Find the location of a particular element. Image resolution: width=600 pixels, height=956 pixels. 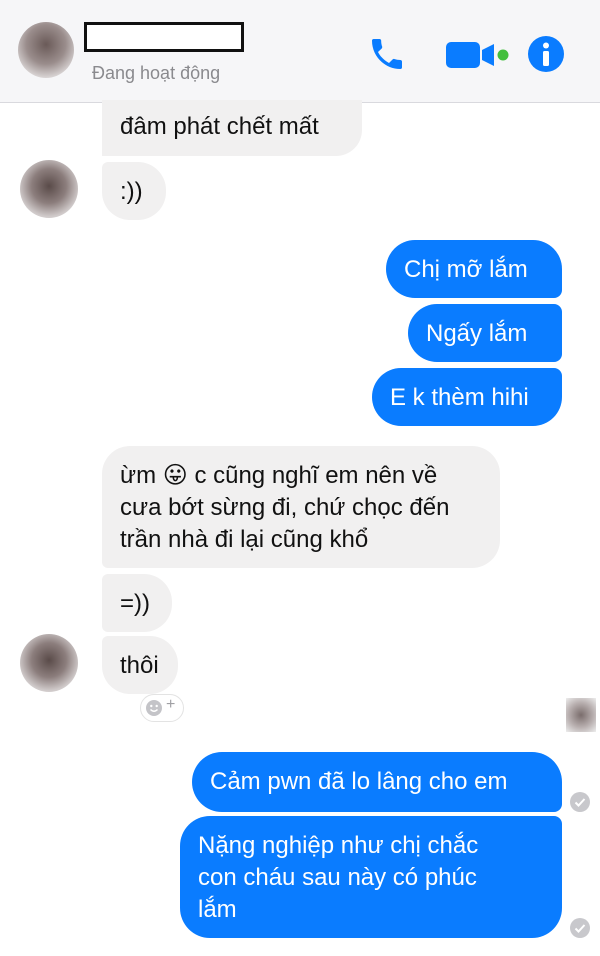

active-status: Đang hoạt động is located at coordinates (156, 73).